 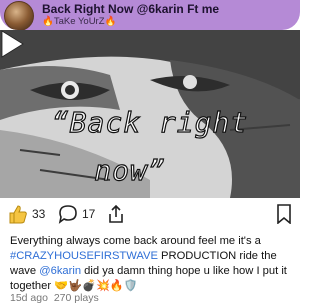 I want to click on like-button: 33, so click(x=26, y=214).